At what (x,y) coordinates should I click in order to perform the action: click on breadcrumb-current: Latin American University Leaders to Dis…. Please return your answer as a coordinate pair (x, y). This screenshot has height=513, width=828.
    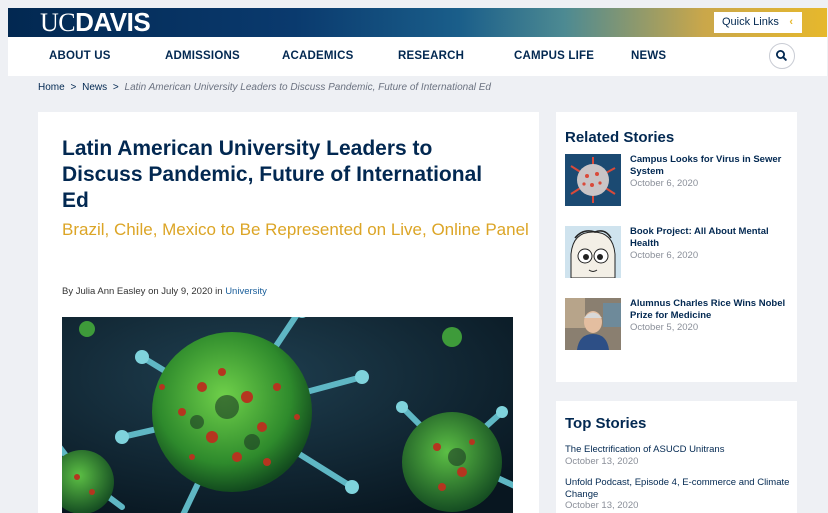
    Looking at the image, I should click on (307, 87).